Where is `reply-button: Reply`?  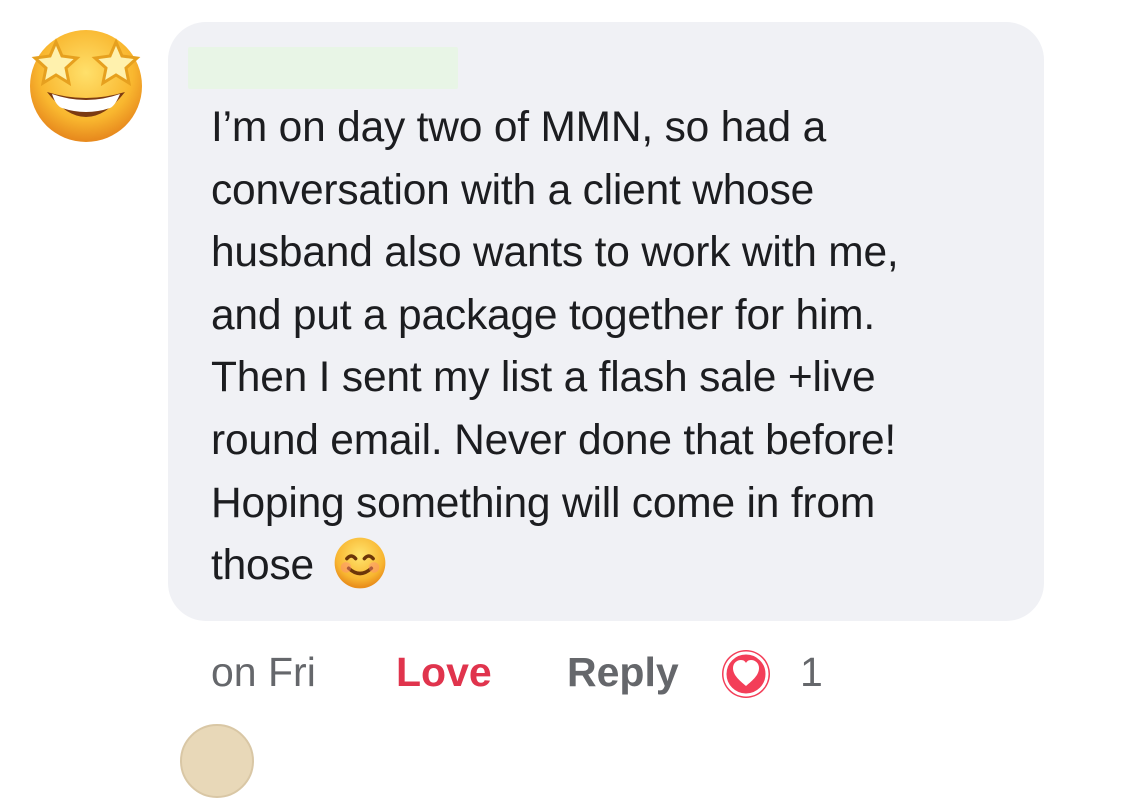 reply-button: Reply is located at coordinates (623, 672).